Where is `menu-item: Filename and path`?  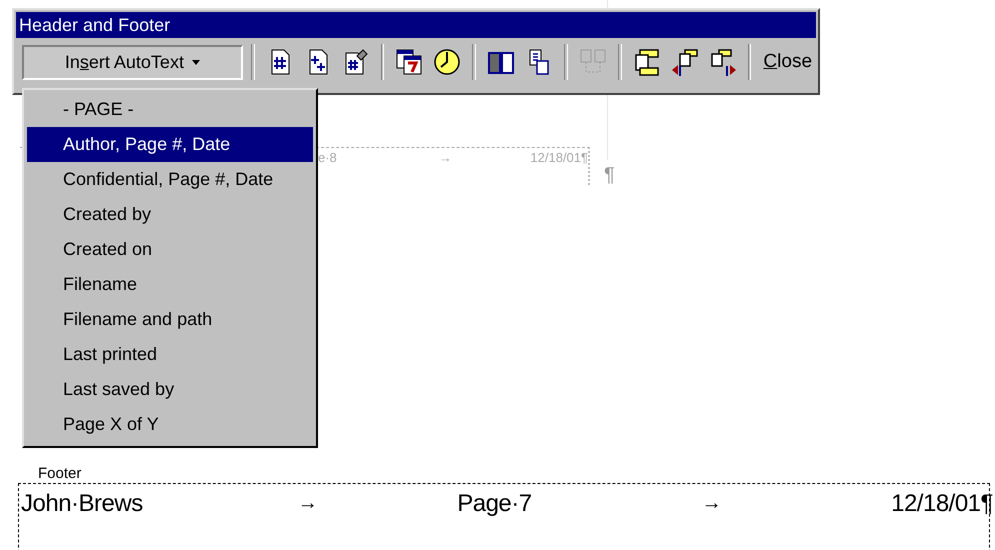
menu-item: Filename and path is located at coordinates (170, 319).